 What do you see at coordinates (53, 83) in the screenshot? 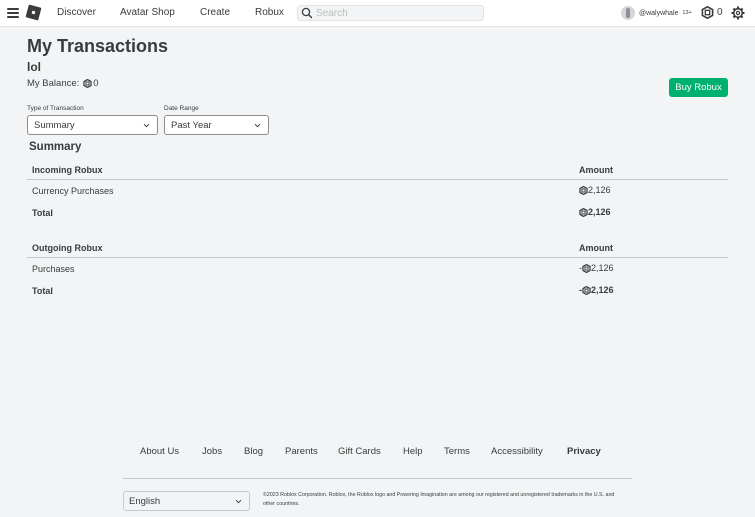
I see `balance-label: My Balance:` at bounding box center [53, 83].